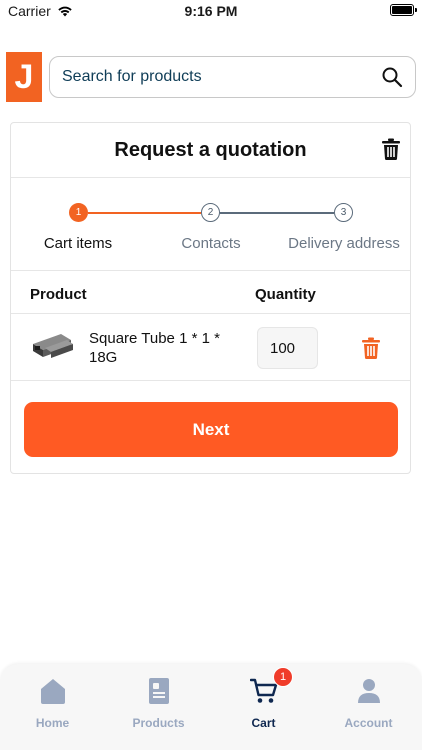 This screenshot has height=750, width=422. I want to click on search-input, so click(212, 76).